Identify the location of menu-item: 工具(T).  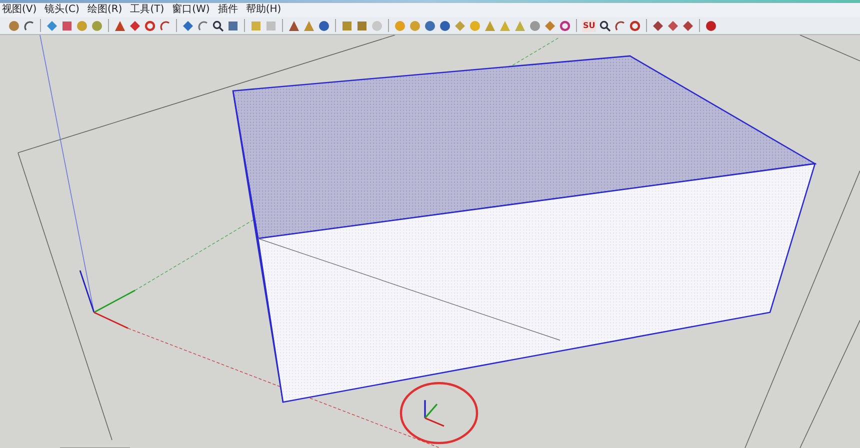
(147, 10).